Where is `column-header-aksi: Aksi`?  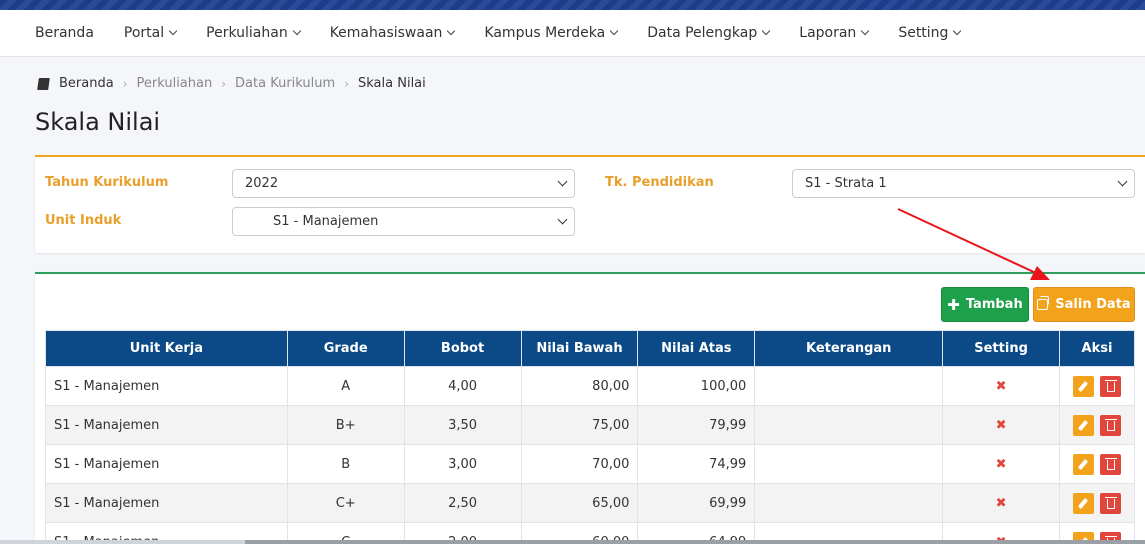
column-header-aksi: Aksi is located at coordinates (1097, 348).